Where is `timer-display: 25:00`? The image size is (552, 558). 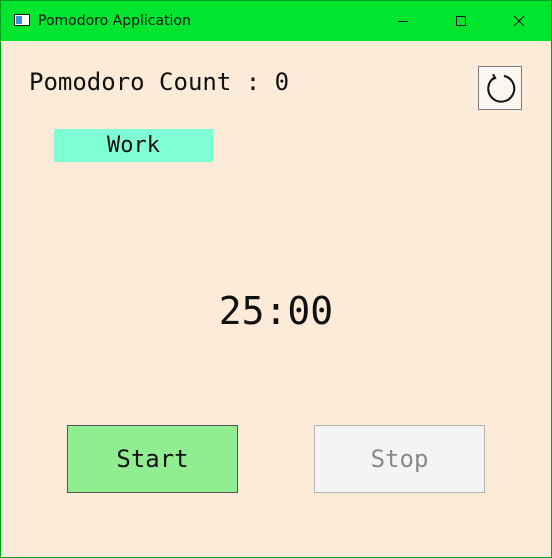
timer-display: 25:00 is located at coordinates (276, 311).